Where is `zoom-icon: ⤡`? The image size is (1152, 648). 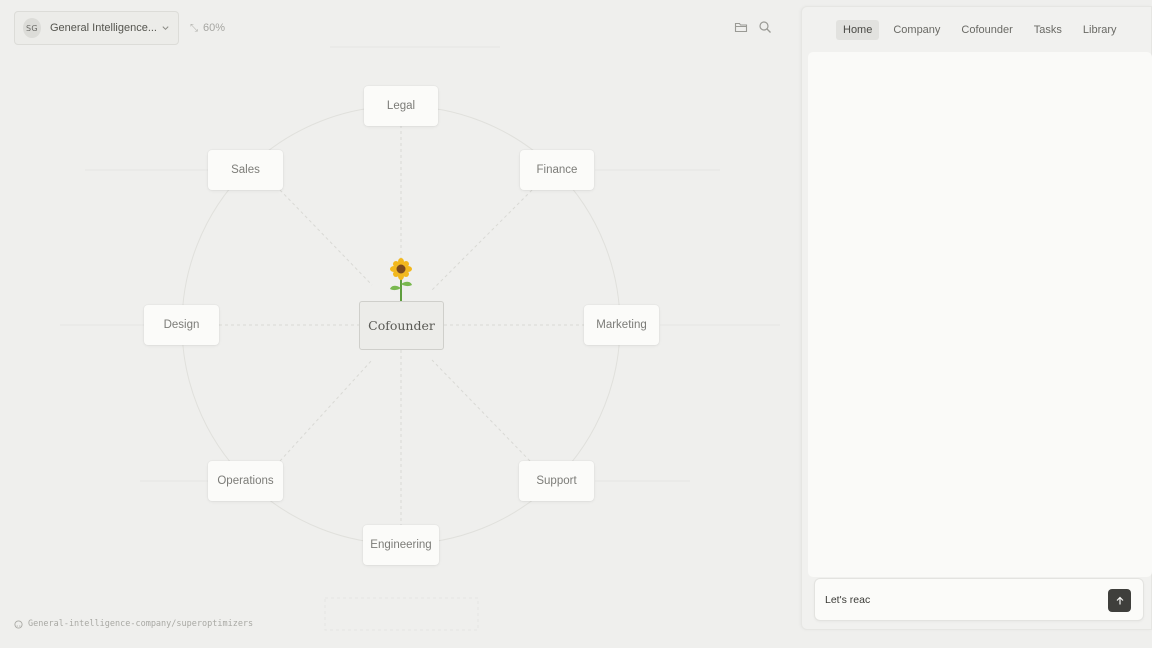 zoom-icon: ⤡ is located at coordinates (194, 28).